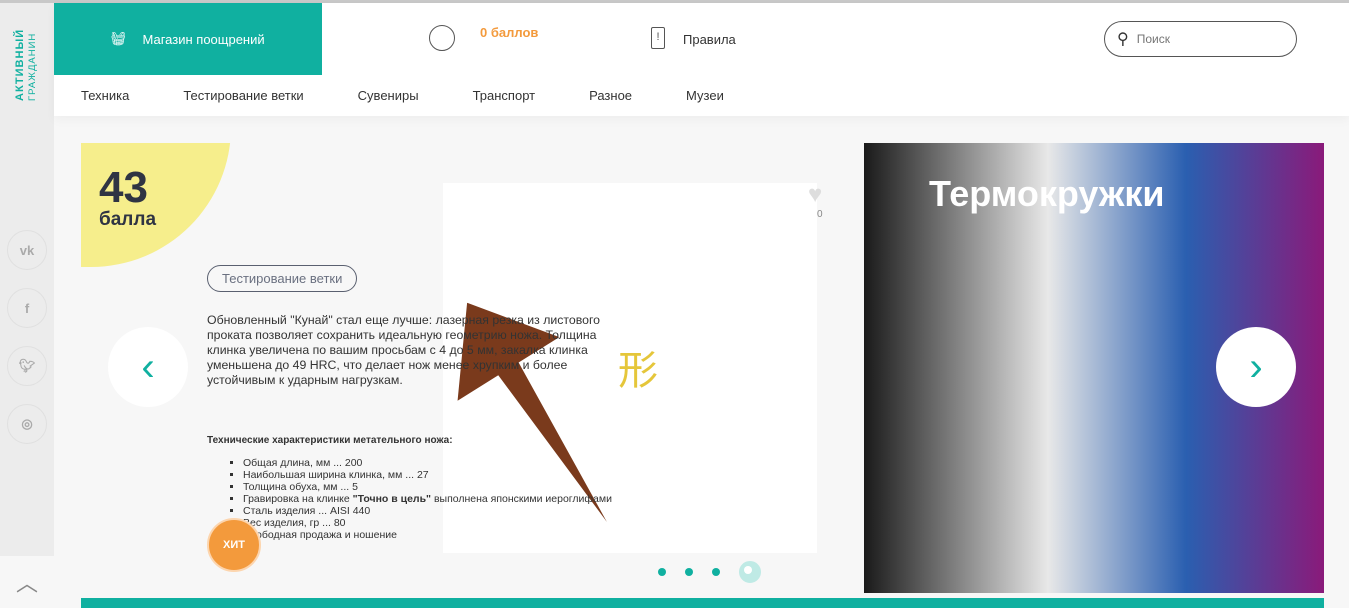  What do you see at coordinates (392, 499) in the screenshot?
I see `spec-bold: "Точно в цель"` at bounding box center [392, 499].